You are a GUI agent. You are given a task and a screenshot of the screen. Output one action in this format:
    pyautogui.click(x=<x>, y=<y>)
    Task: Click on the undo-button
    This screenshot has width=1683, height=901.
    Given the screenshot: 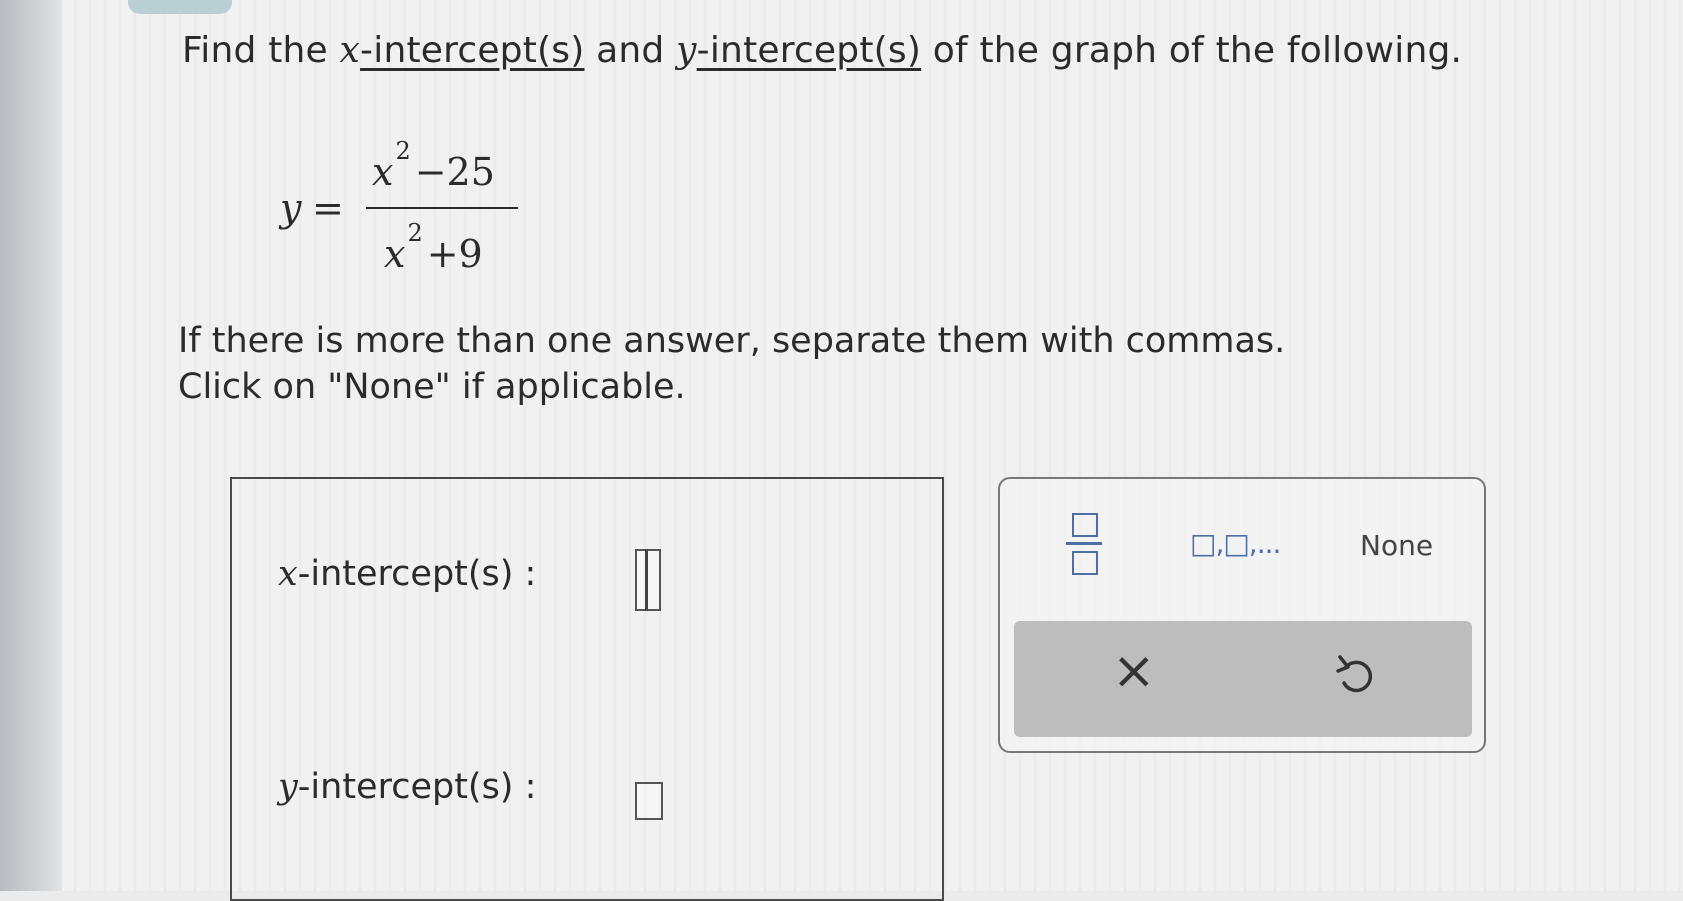 What is the action you would take?
    pyautogui.click(x=1356, y=675)
    